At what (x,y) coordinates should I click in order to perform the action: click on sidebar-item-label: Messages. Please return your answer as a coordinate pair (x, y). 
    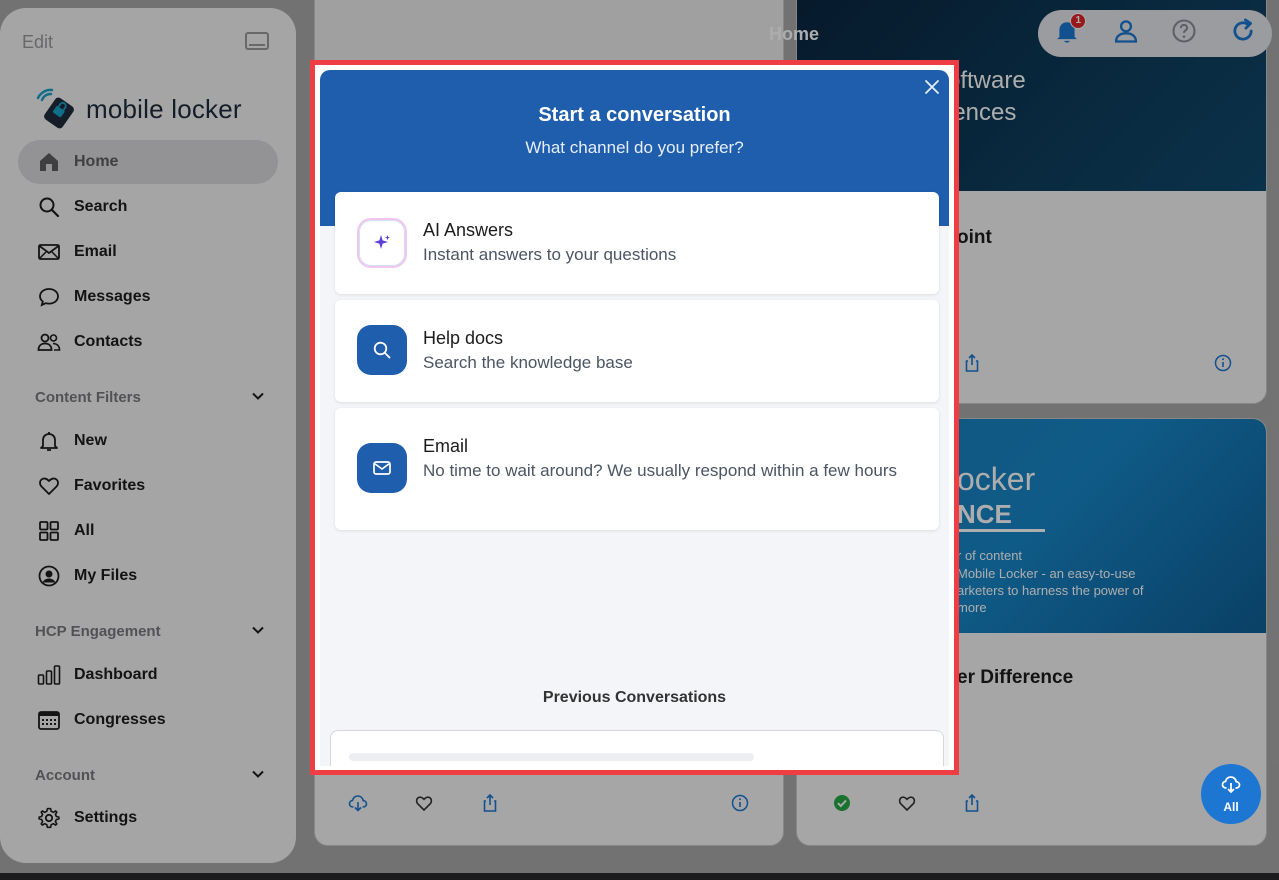
    Looking at the image, I should click on (112, 296).